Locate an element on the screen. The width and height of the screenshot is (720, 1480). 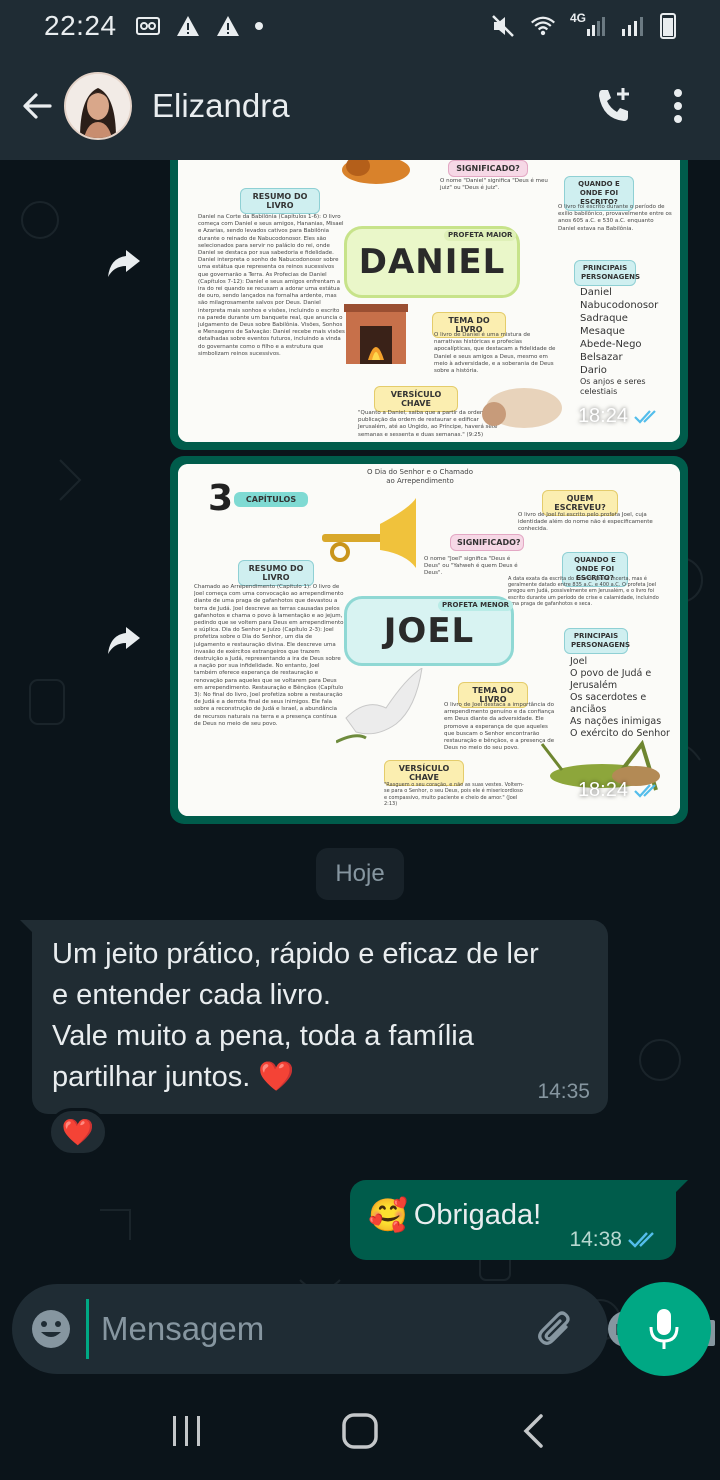
contact-name: Elizandra is located at coordinates (221, 106).